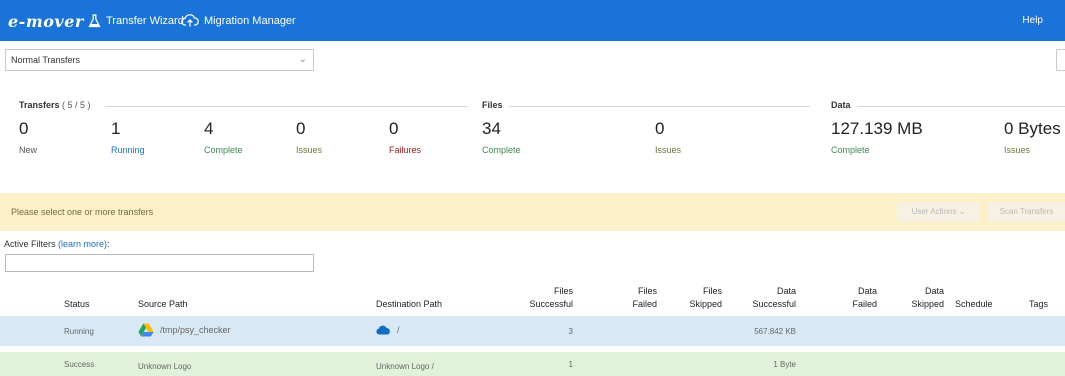 This screenshot has width=1065, height=376. Describe the element at coordinates (146, 330) in the screenshot. I see `google-drive-icon` at that location.